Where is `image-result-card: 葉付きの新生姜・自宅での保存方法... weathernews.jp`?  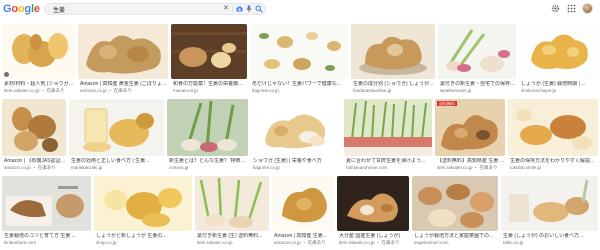 image-result-card: 葉付きの新生姜・自宅での保存方法... weathernews.jp is located at coordinates (477, 60).